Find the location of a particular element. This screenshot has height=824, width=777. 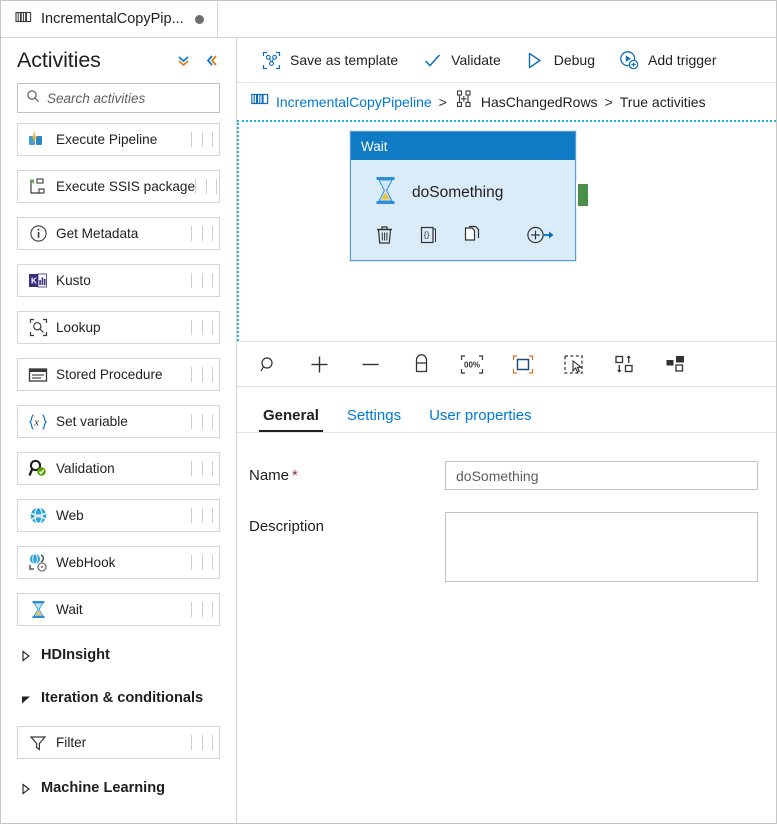

breadcrumb: IncrementalCopyPipeline > HasChangedRows is located at coordinates (506, 101).